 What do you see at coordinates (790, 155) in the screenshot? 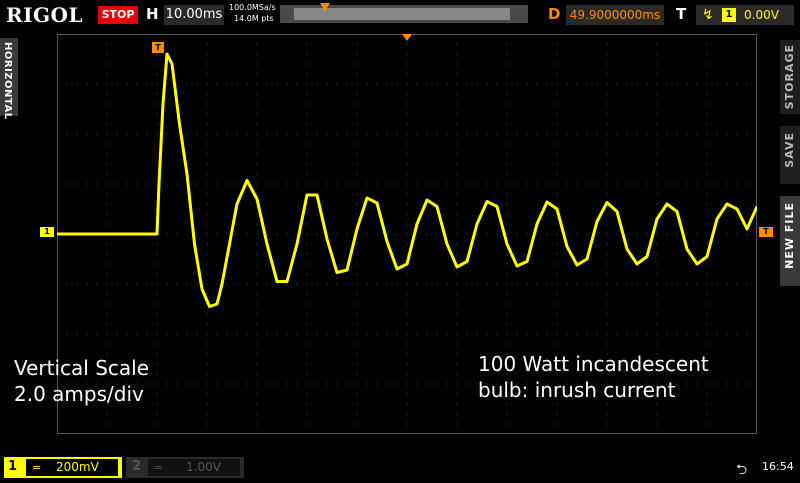
I see `save-menu-tab: SAVE` at bounding box center [790, 155].